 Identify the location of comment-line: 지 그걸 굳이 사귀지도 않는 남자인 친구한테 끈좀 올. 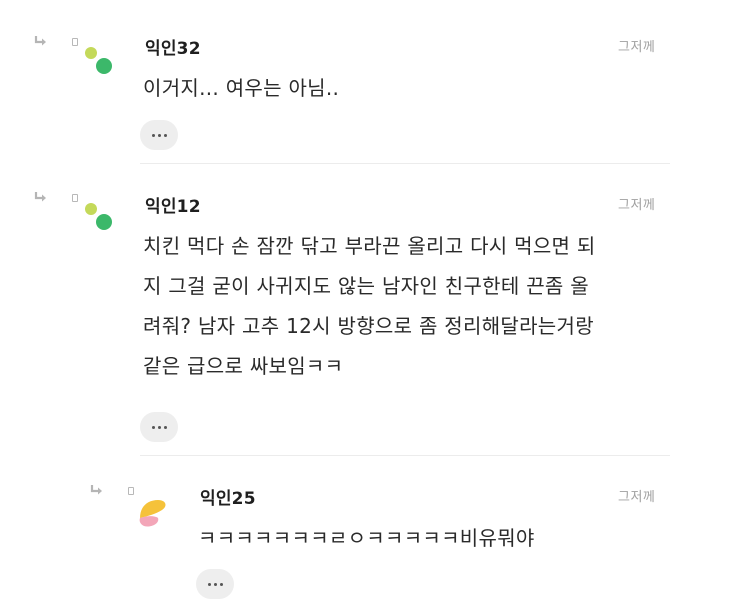
(366, 286).